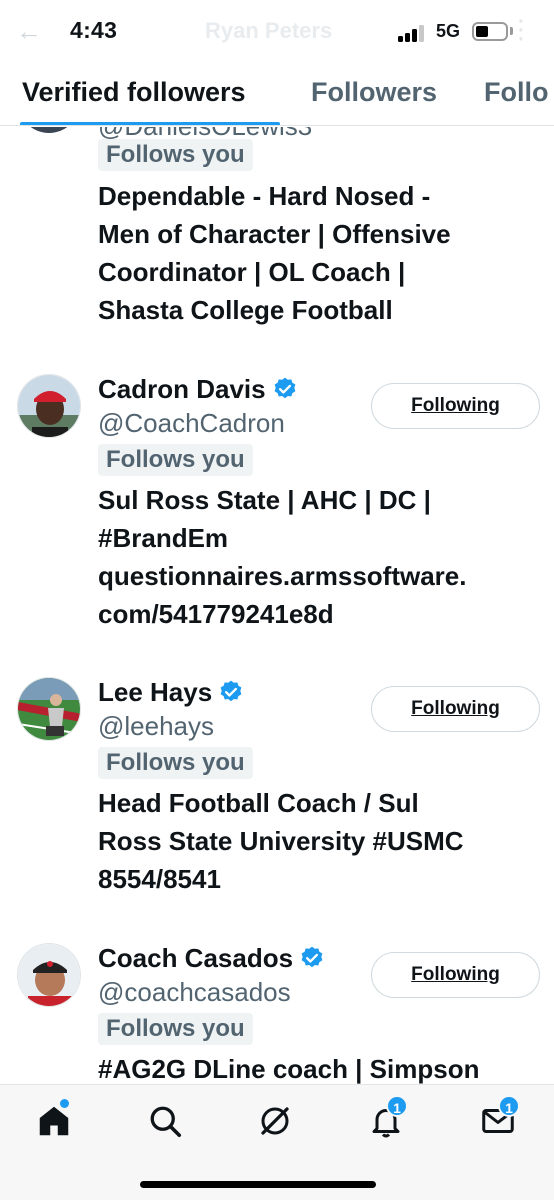  I want to click on bottom-nav: 1 1, so click(277, 1142).